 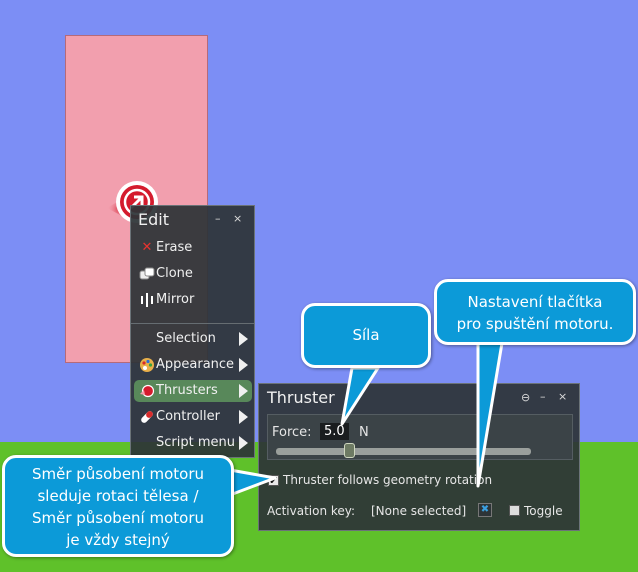 What do you see at coordinates (118, 496) in the screenshot?
I see `callout-direction-line: sleduje rotaci tělesa /` at bounding box center [118, 496].